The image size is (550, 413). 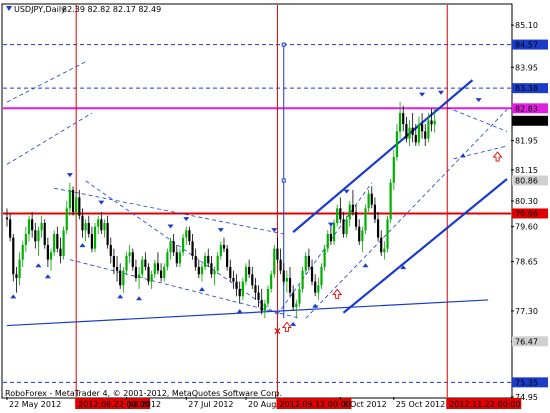 What do you see at coordinates (40, 9) in the screenshot?
I see `symbol-timeframe: USDJPY,Daily` at bounding box center [40, 9].